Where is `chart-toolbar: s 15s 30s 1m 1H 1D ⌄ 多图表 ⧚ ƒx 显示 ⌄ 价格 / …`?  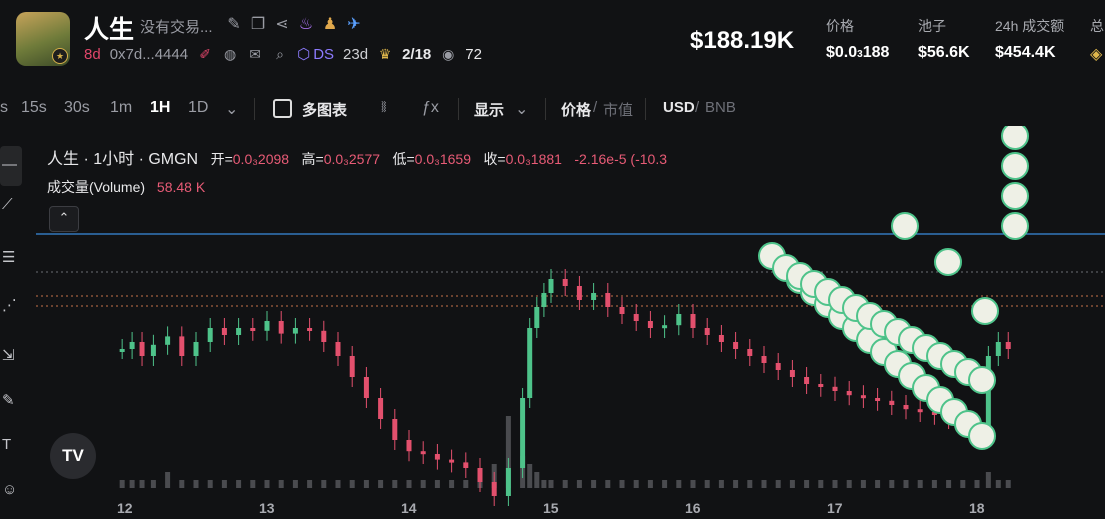 chart-toolbar: s 15s 30s 1m 1H 1D ⌄ 多图表 ⧚ ƒx 显示 ⌄ 价格 / … is located at coordinates (552, 108).